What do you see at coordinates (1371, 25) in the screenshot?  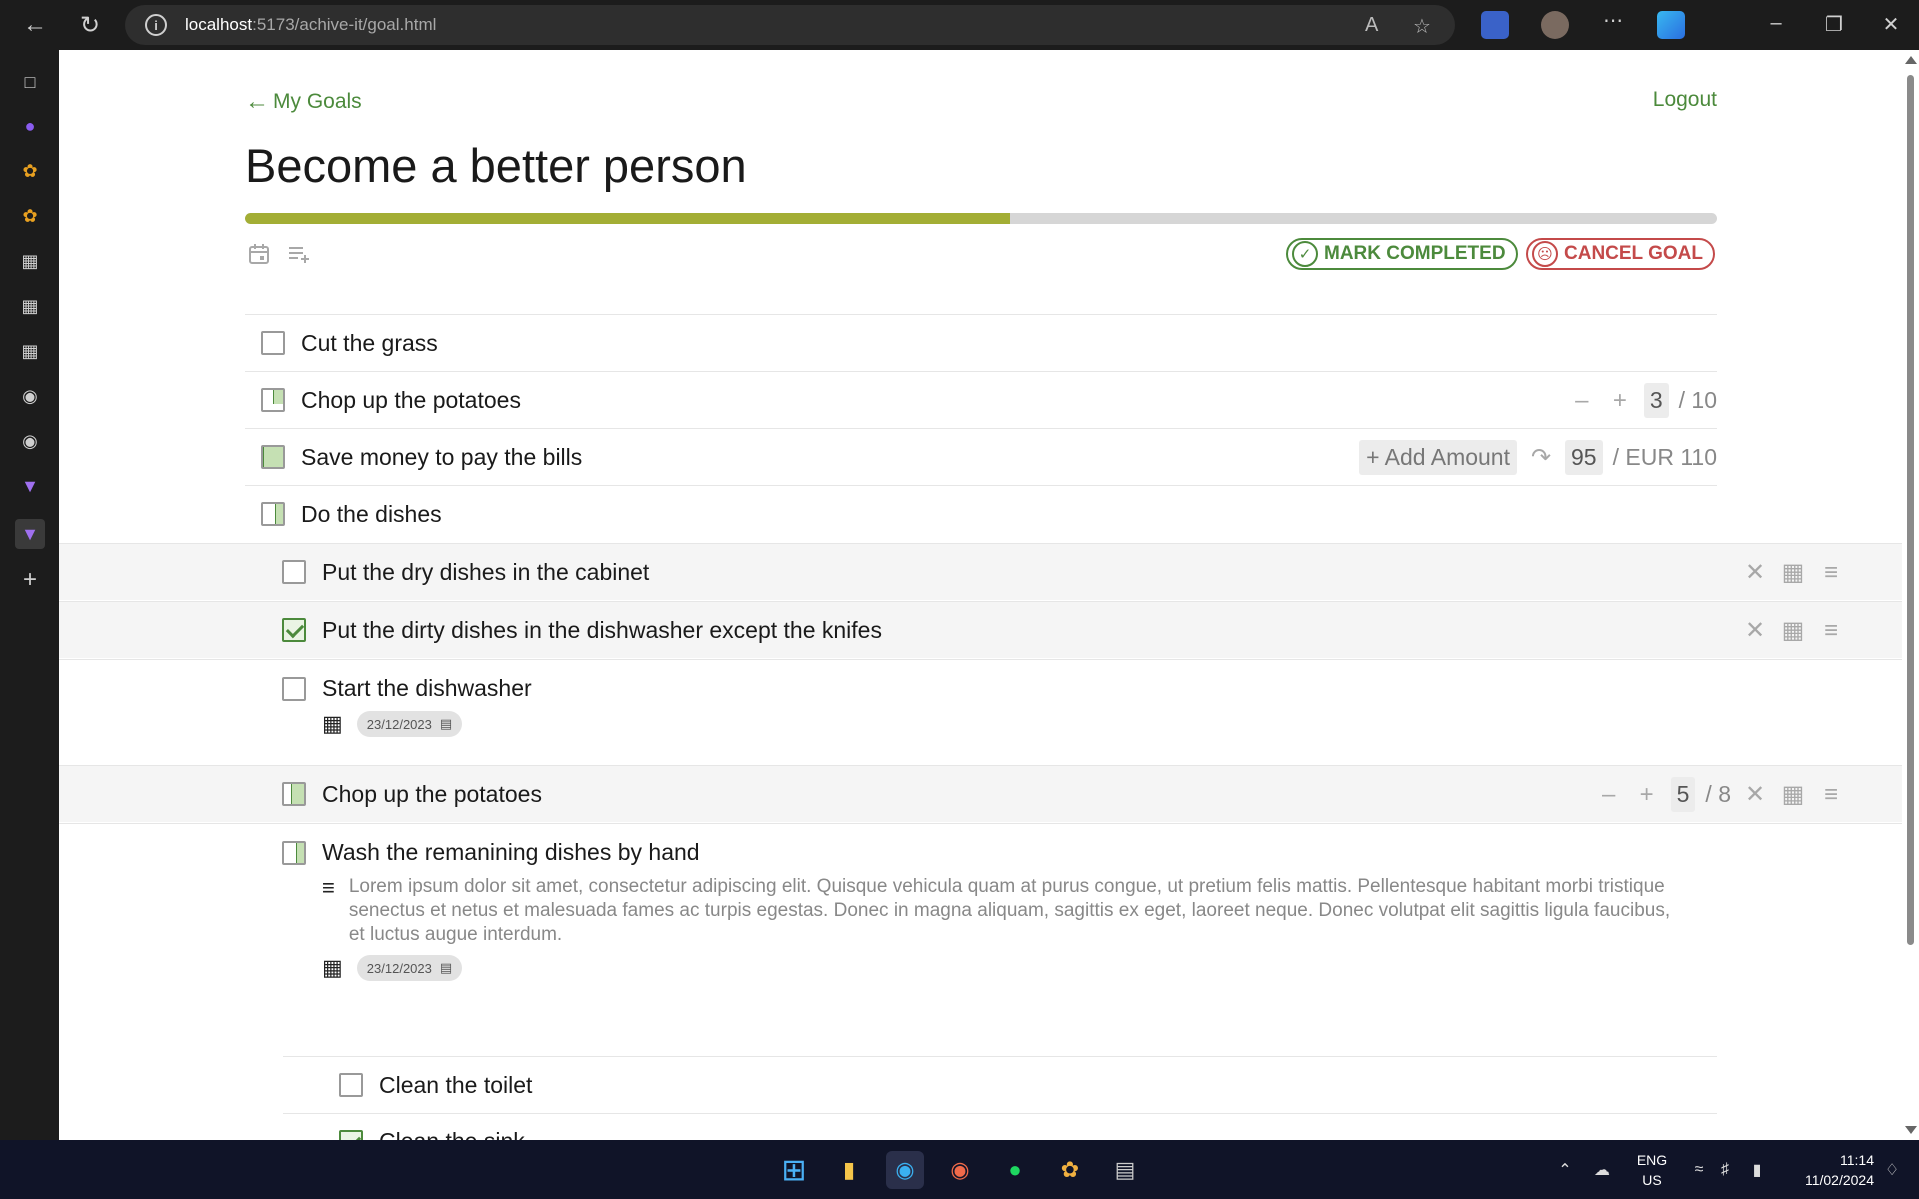 I see `read-aloud-icon: A` at bounding box center [1371, 25].